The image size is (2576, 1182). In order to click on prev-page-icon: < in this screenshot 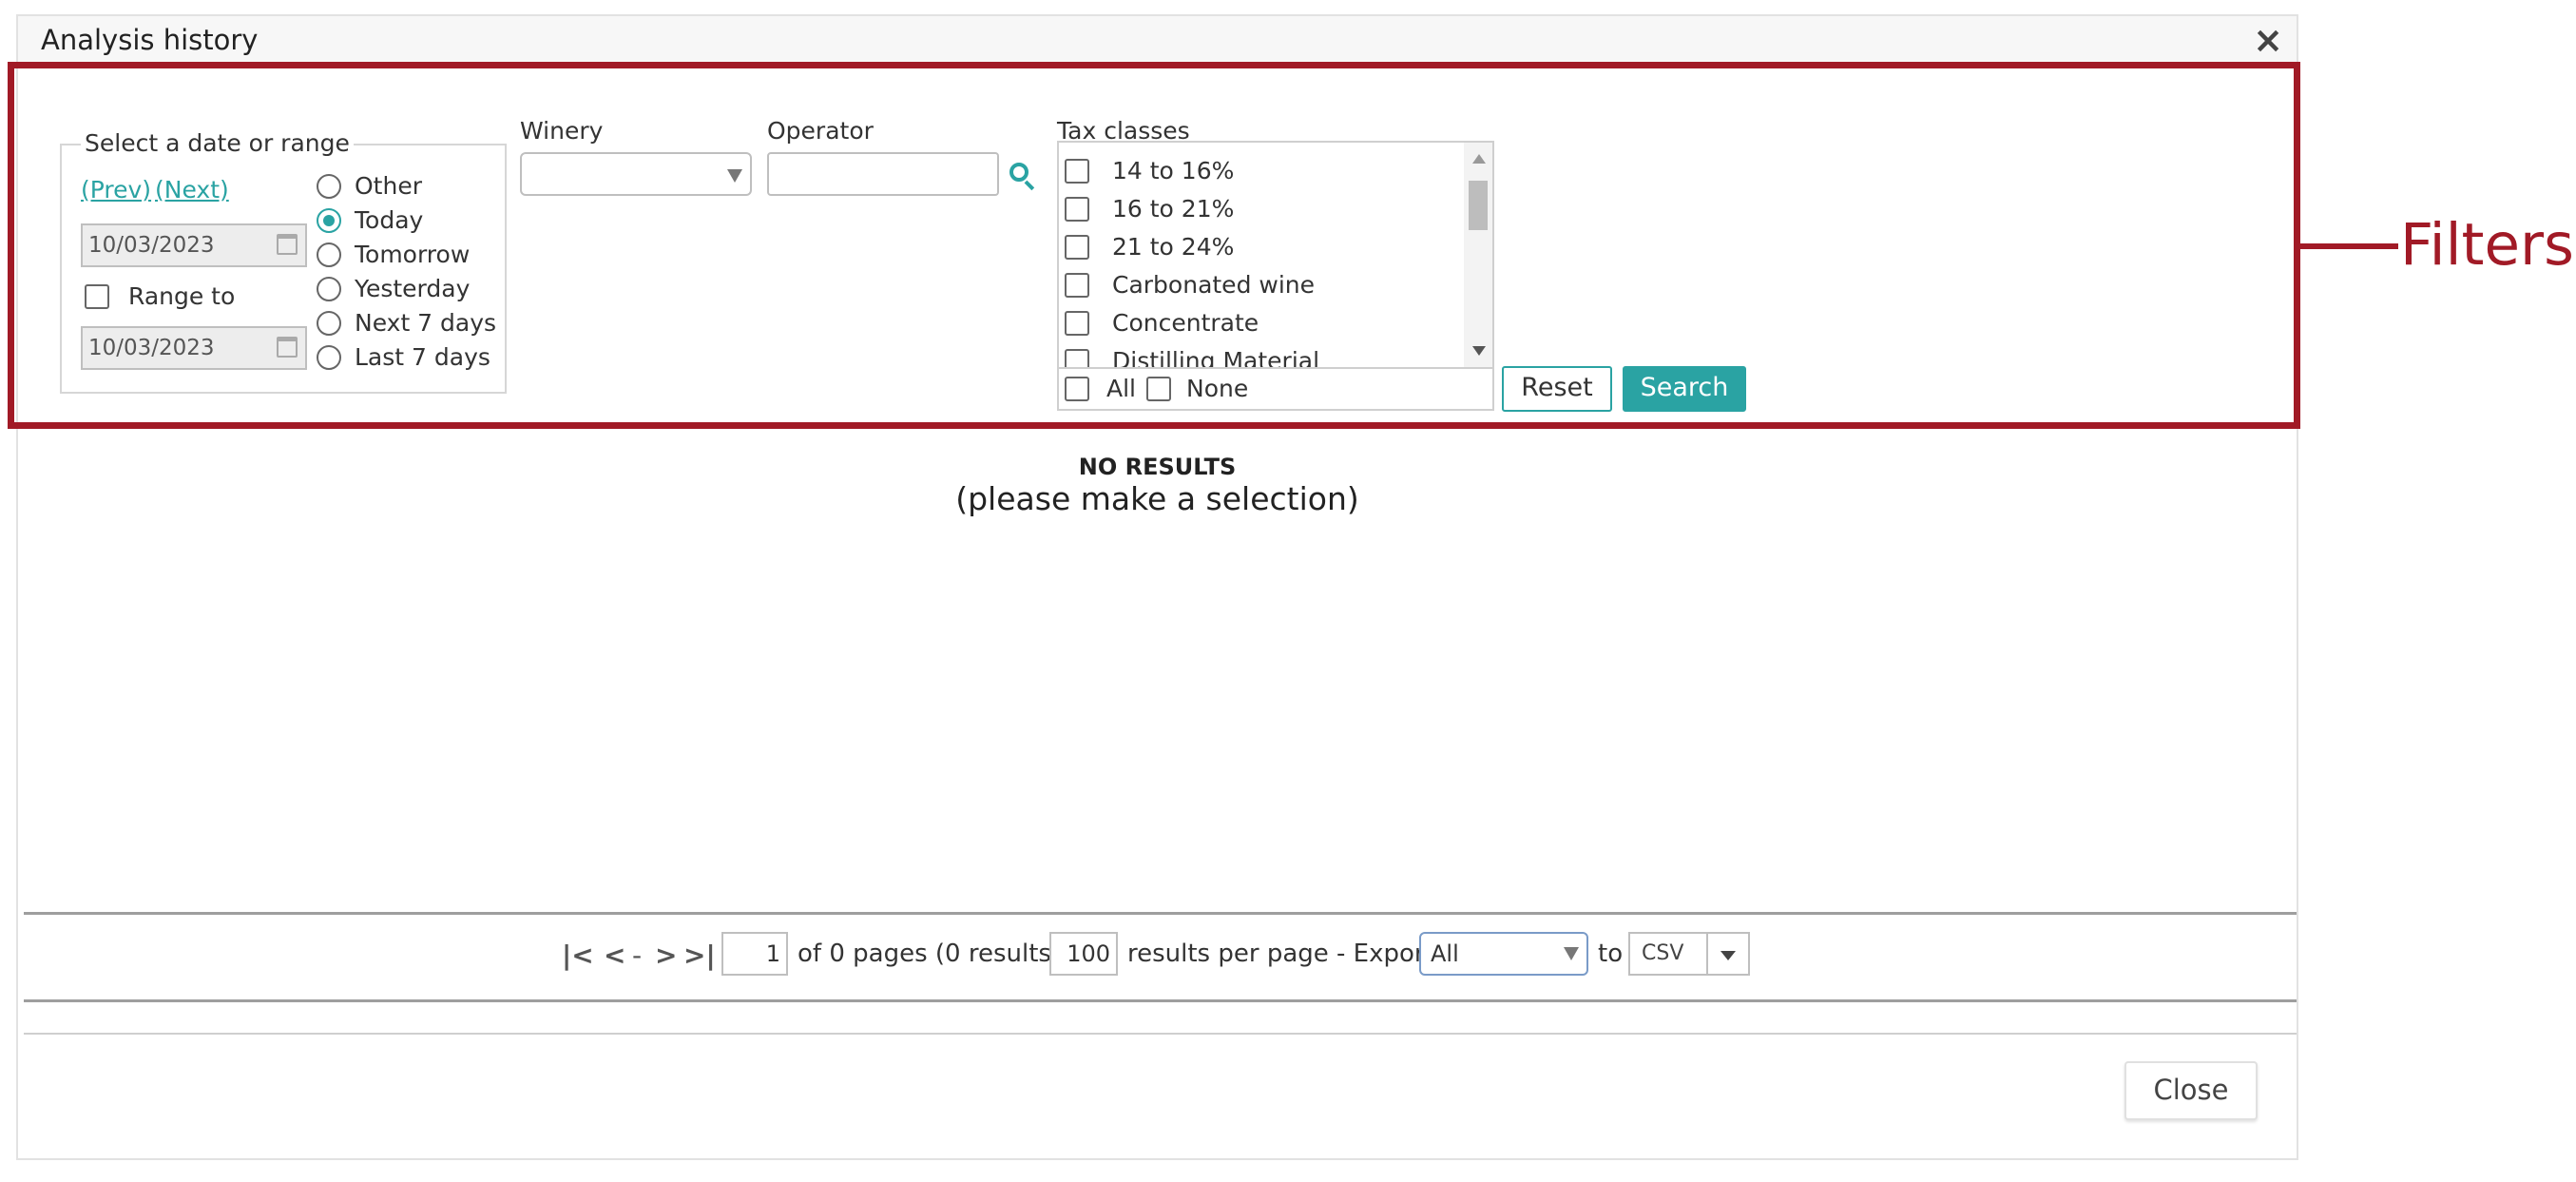, I will do `click(614, 955)`.